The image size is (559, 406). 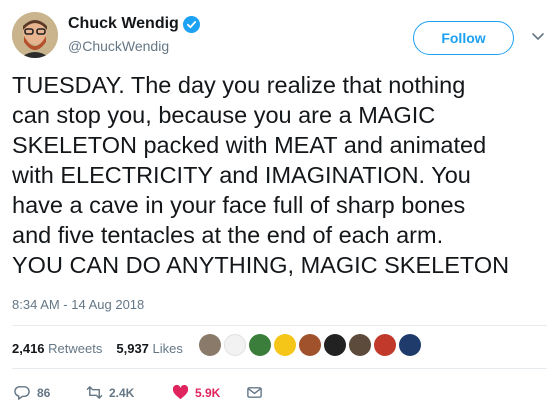 I want to click on reply-count: 86, so click(x=44, y=392).